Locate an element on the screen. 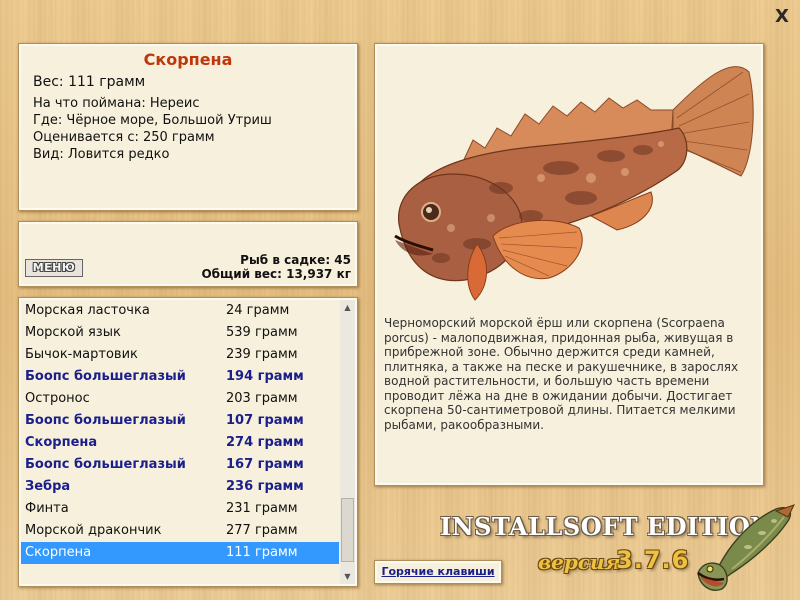  hotkeys-button: Горячие клавиши is located at coordinates (438, 572).